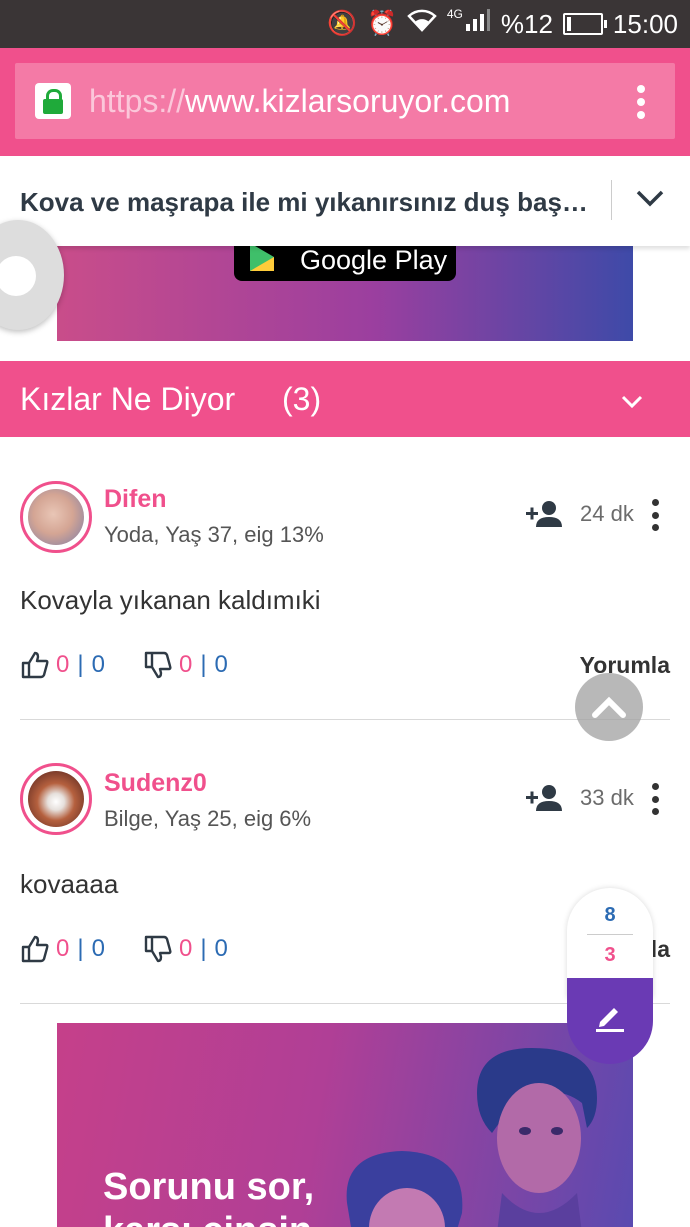  Describe the element at coordinates (454, 14) in the screenshot. I see `network-type: 4G` at that location.